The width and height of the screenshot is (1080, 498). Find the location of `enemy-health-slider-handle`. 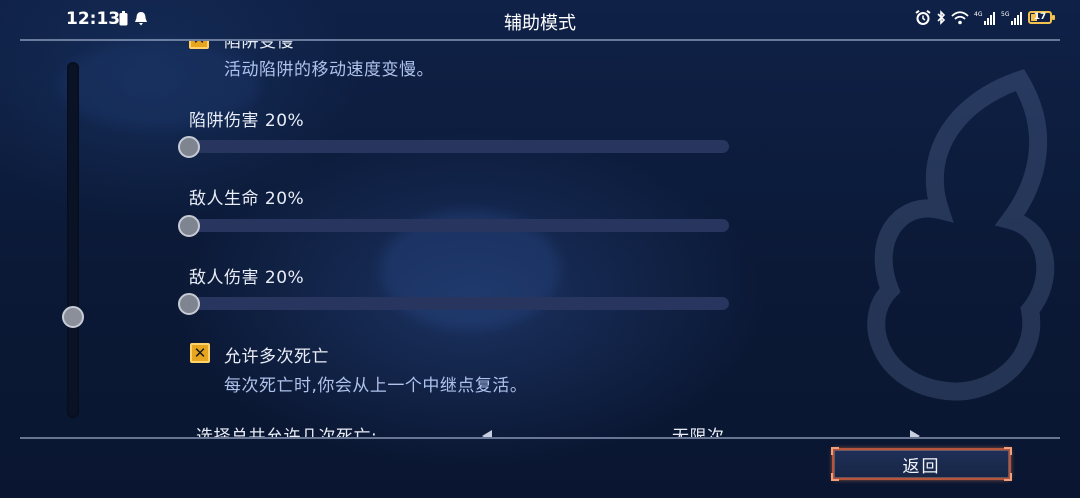

enemy-health-slider-handle is located at coordinates (189, 226).